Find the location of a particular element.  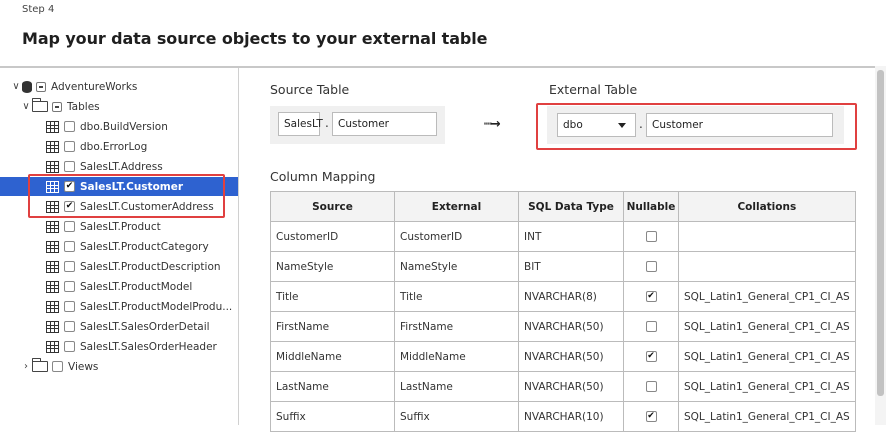

cell-source: FirstName is located at coordinates (332, 326).